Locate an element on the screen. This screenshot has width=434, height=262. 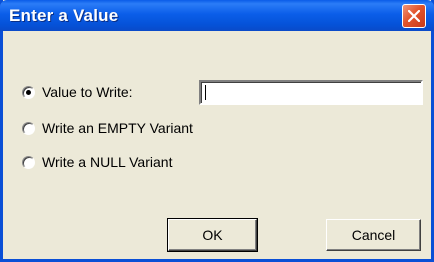
window-title: Enter a Value is located at coordinates (64, 15).